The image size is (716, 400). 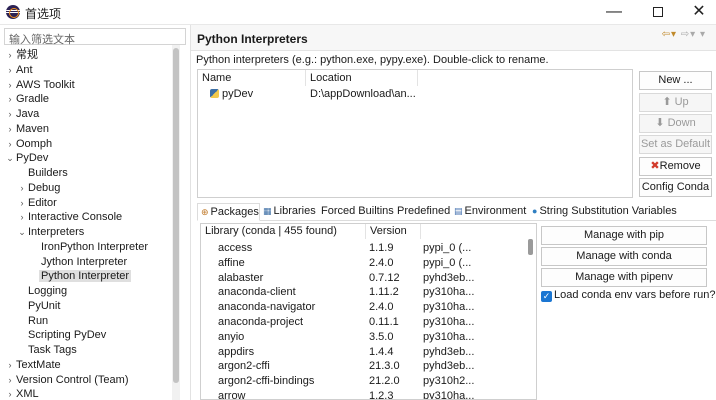 What do you see at coordinates (88, 247) in the screenshot?
I see `tree-item-13: IronPython Interpreter` at bounding box center [88, 247].